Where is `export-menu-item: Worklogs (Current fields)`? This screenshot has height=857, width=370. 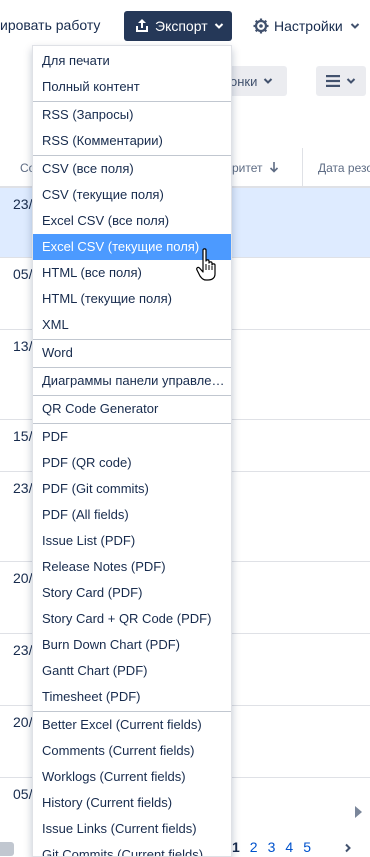
export-menu-item: Worklogs (Current fields) is located at coordinates (132, 777).